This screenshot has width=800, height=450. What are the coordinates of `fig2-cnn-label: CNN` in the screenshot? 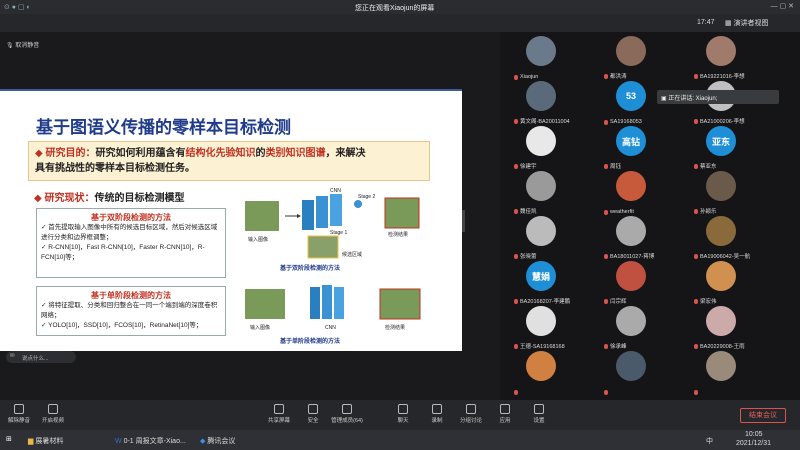 It's located at (330, 328).